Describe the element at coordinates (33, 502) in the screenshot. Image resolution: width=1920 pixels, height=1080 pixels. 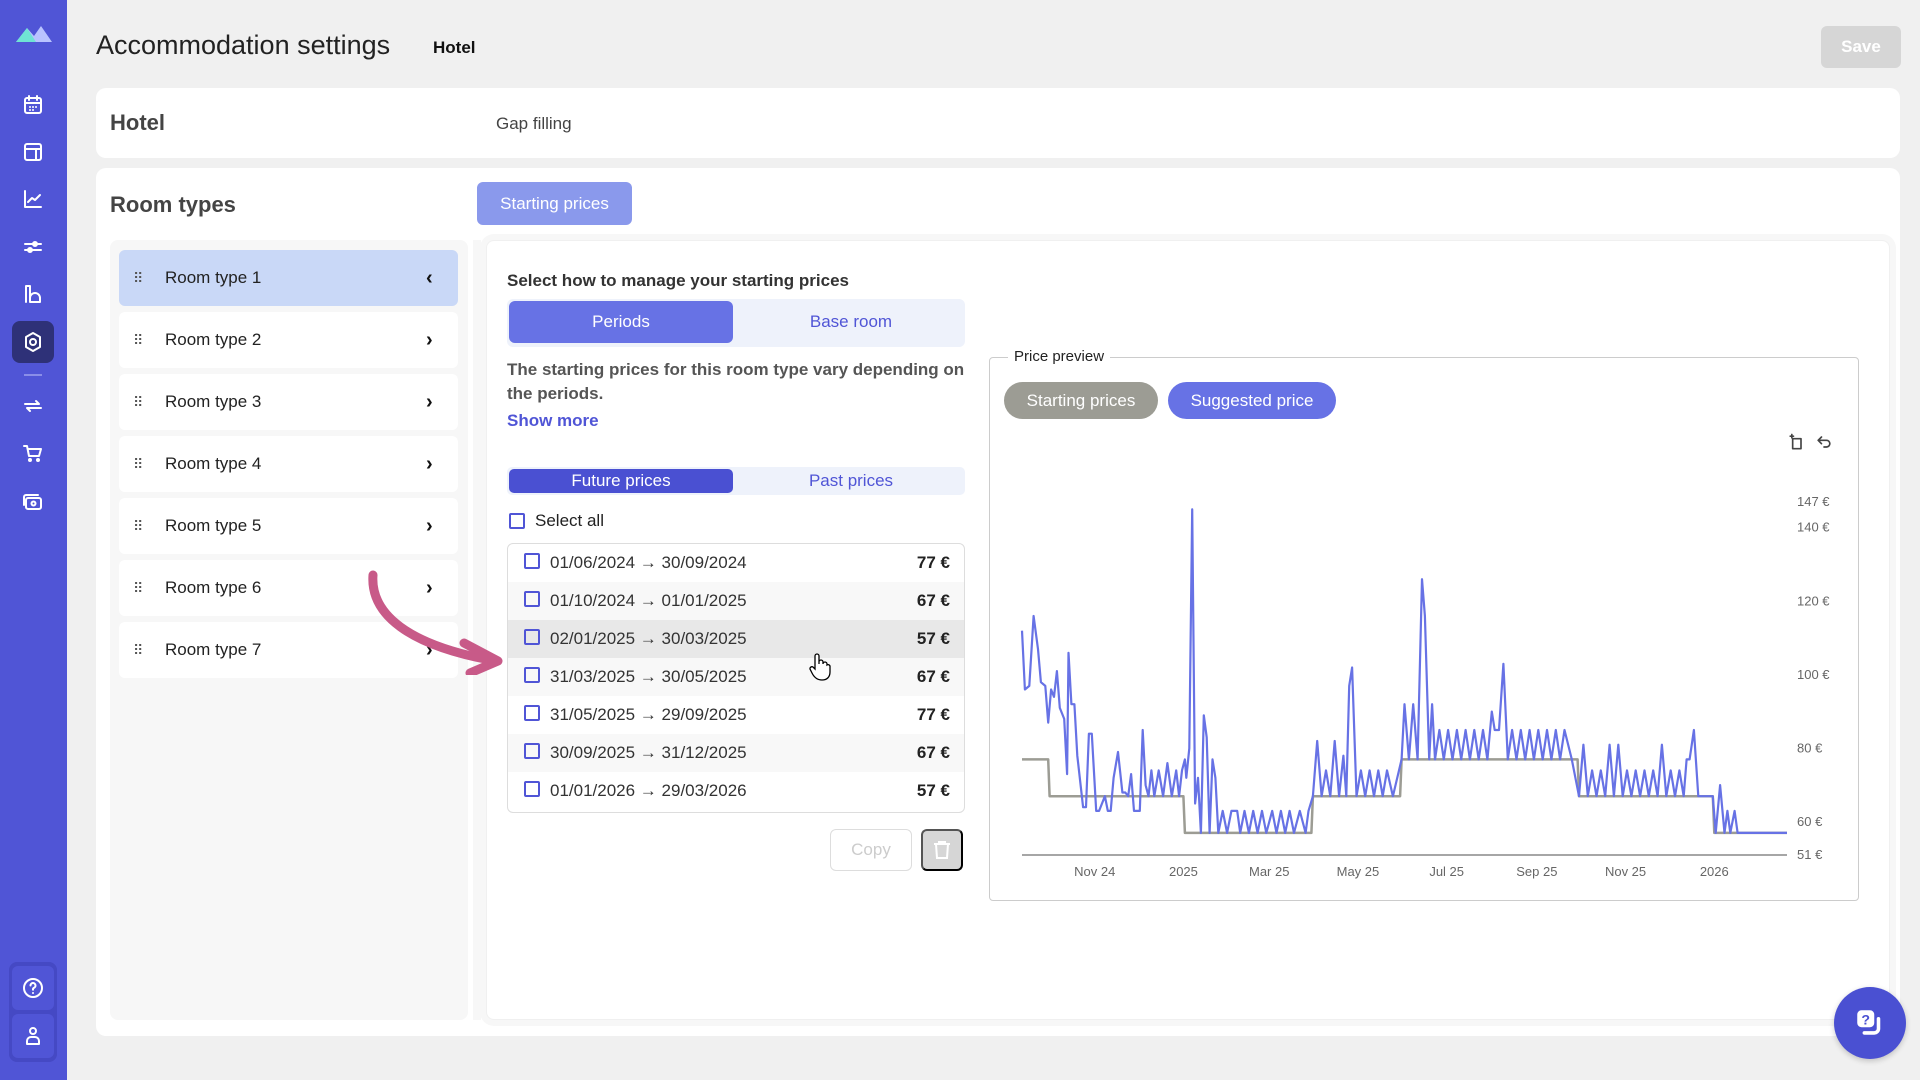
I see `camera-icon` at that location.